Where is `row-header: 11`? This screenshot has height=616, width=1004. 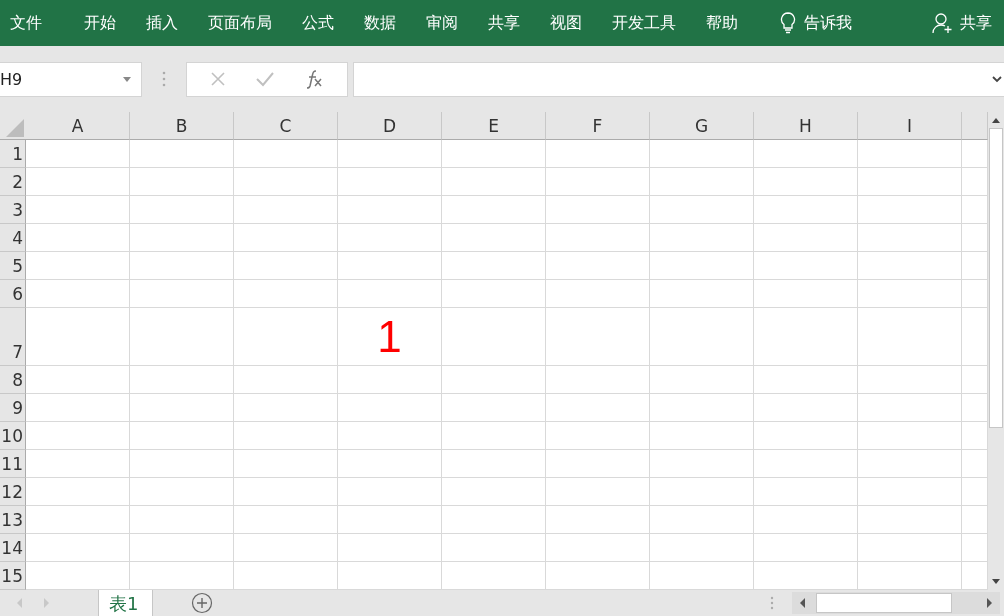
row-header: 11 is located at coordinates (13, 464).